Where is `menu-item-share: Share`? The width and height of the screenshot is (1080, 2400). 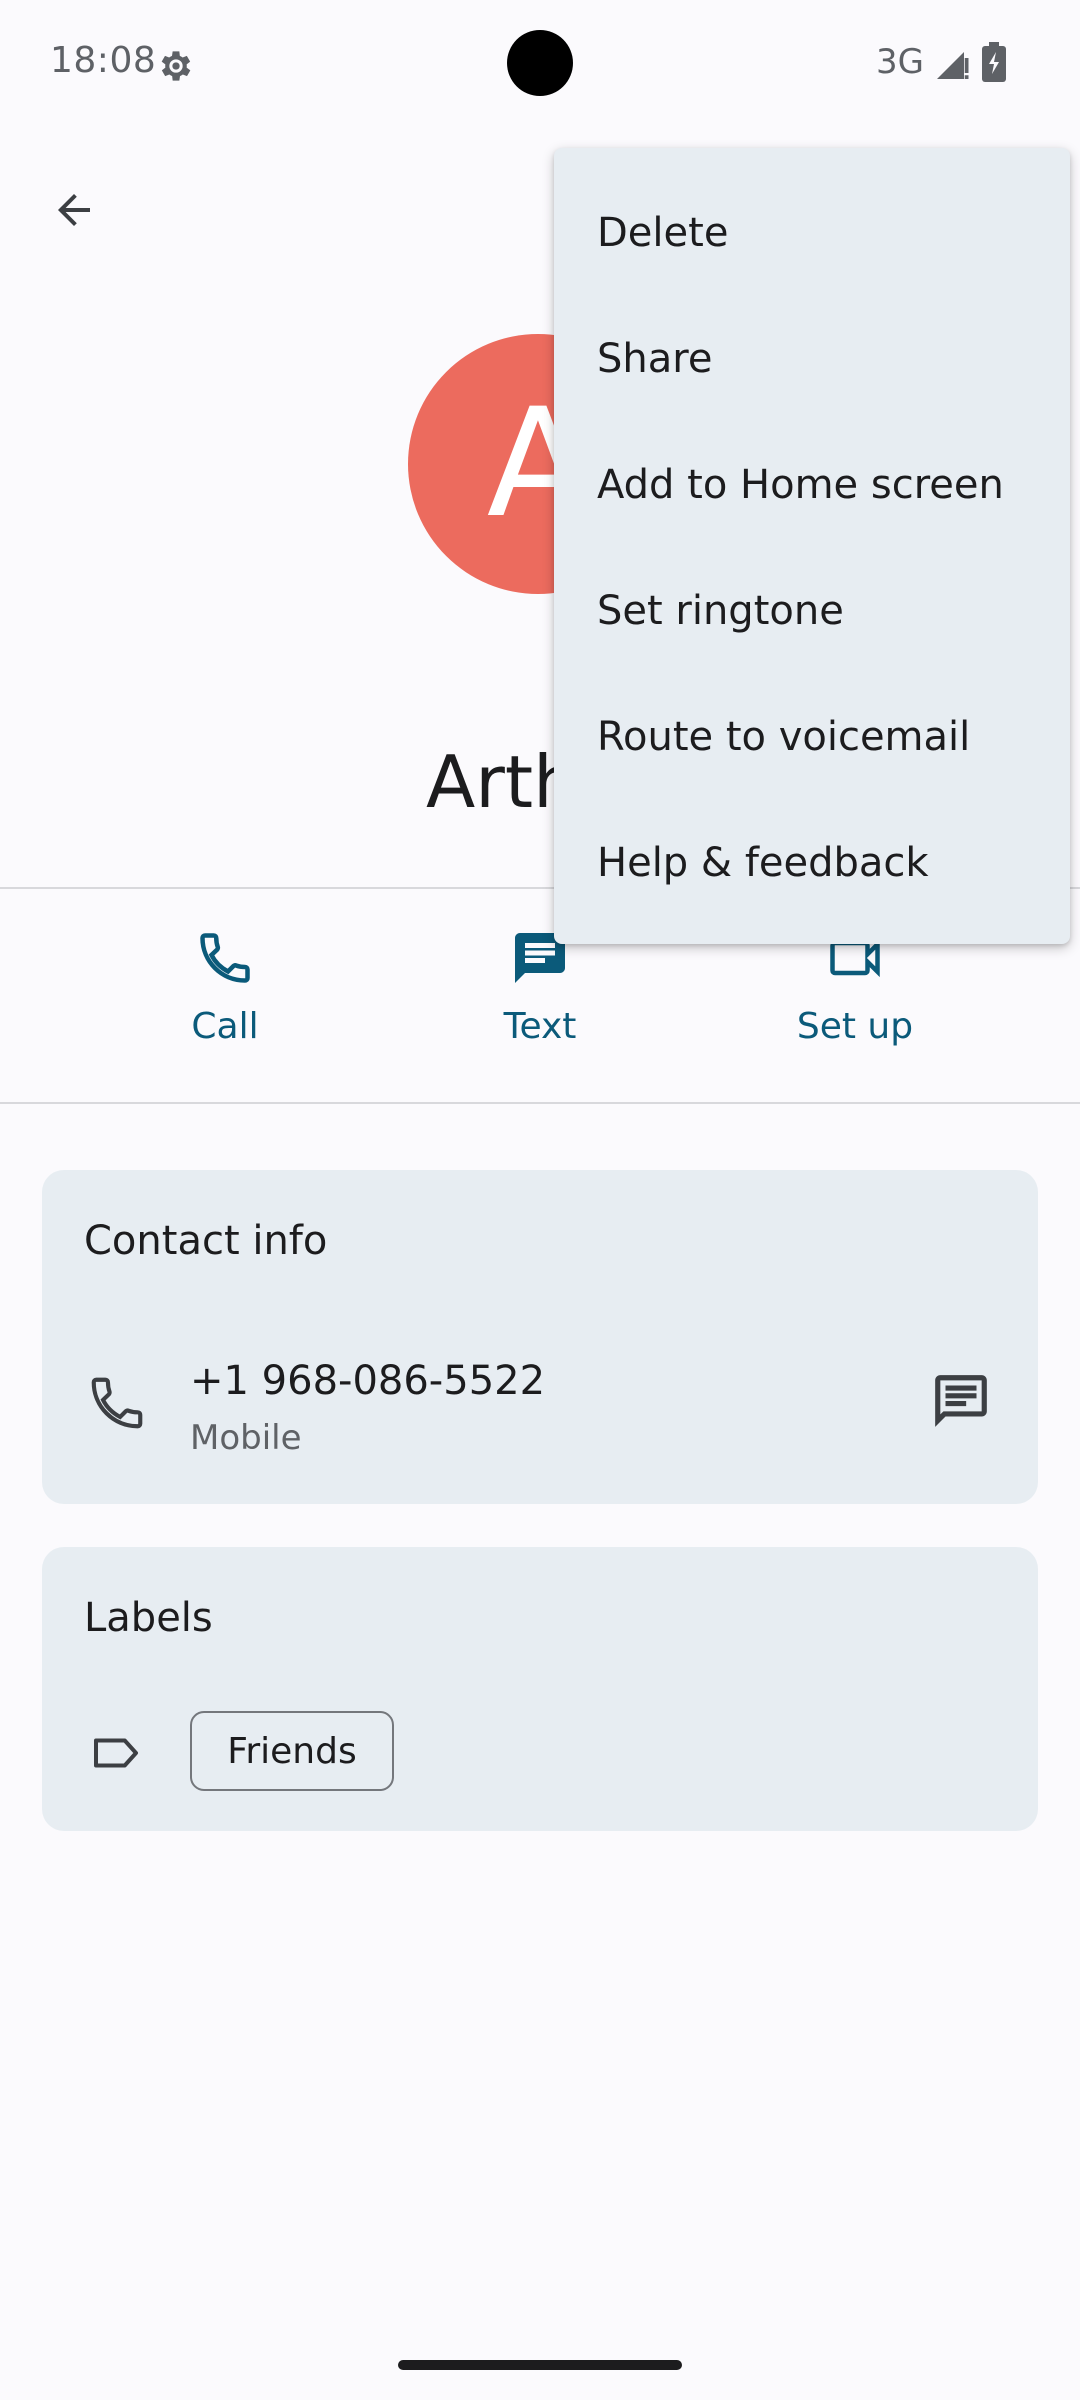 menu-item-share: Share is located at coordinates (812, 359).